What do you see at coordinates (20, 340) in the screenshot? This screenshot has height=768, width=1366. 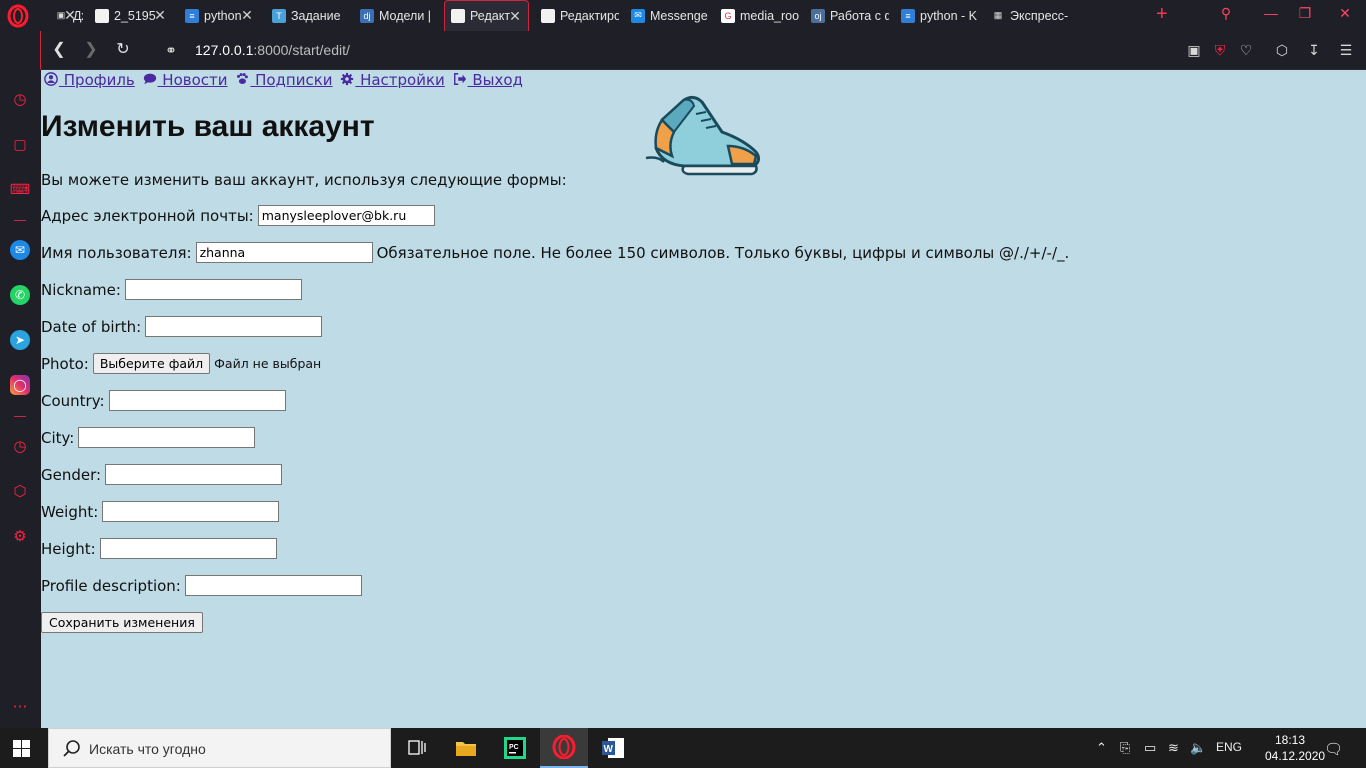 I see `telegram-icon: ➤` at bounding box center [20, 340].